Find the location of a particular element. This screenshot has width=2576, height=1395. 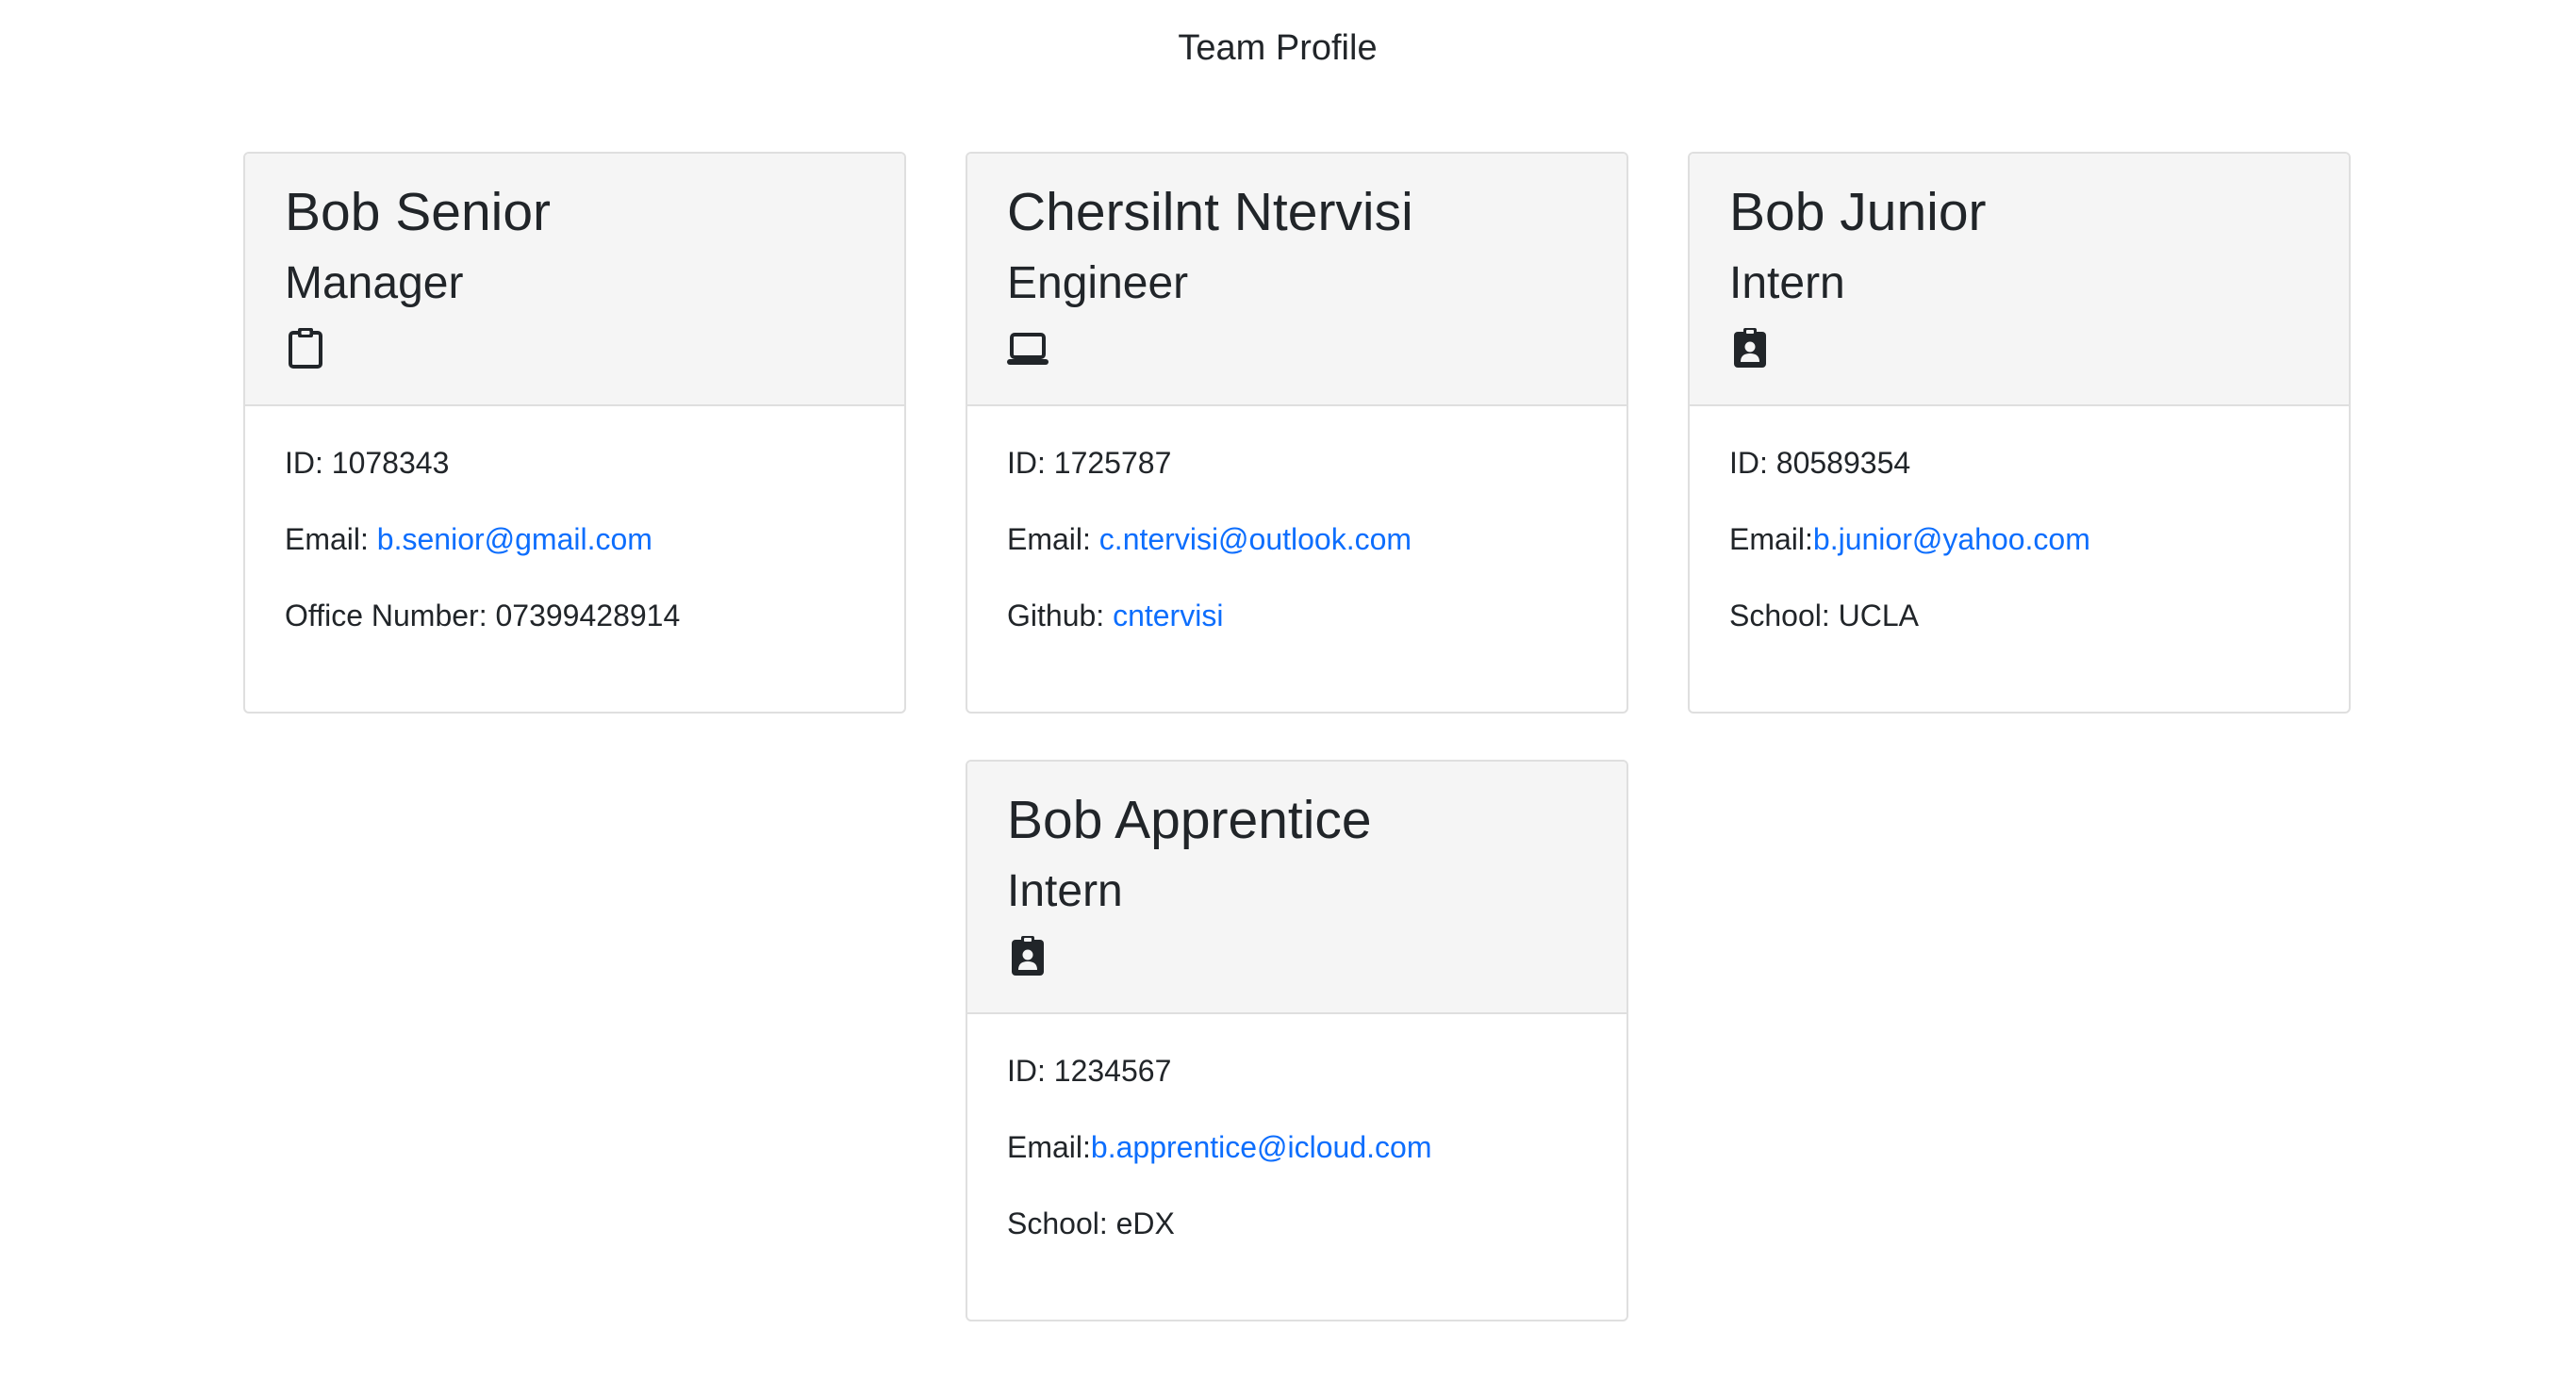

school: School: eDX is located at coordinates (1091, 1223).